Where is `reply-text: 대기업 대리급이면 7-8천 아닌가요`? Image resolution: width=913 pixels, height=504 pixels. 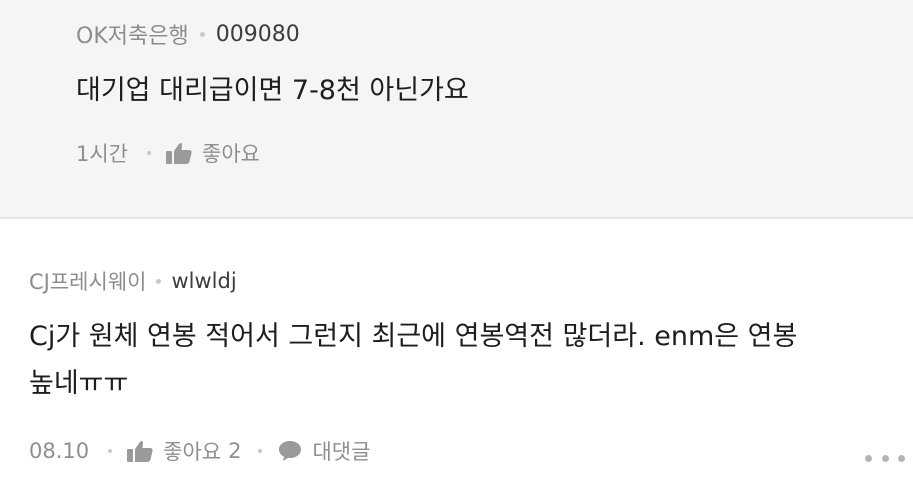
reply-text: 대기업 대리급이면 7-8천 아닌가요 is located at coordinates (272, 90).